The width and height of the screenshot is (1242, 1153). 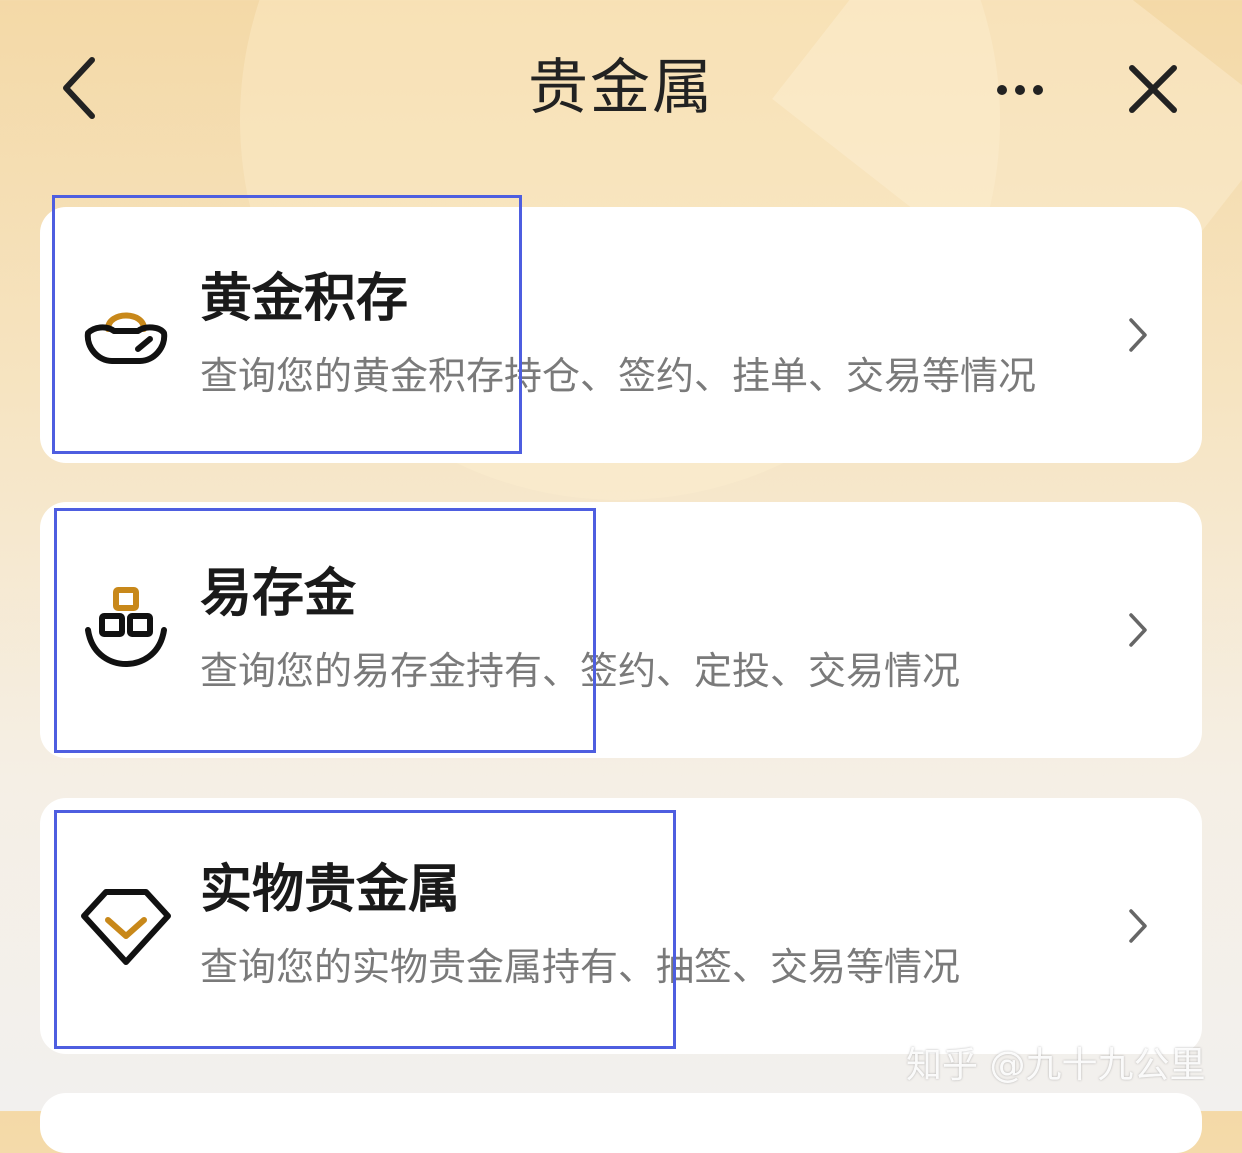 I want to click on more-horizontal-icon, so click(x=1020, y=90).